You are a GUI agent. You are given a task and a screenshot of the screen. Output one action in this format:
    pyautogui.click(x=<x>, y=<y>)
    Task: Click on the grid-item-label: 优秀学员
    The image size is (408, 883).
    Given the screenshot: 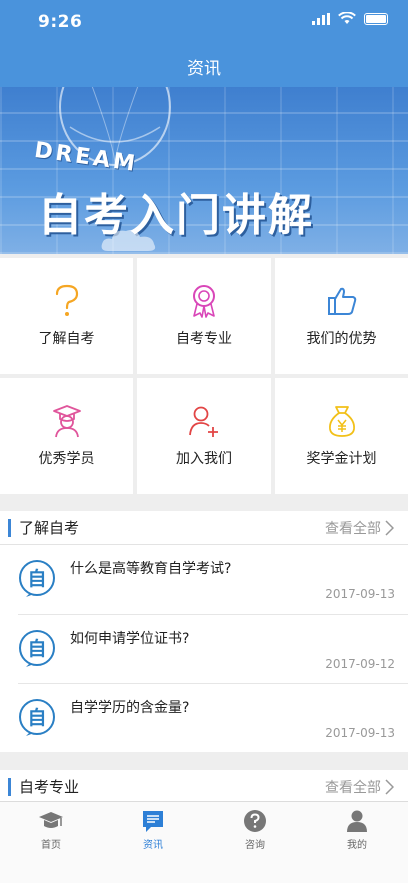 What is the action you would take?
    pyautogui.click(x=66, y=459)
    